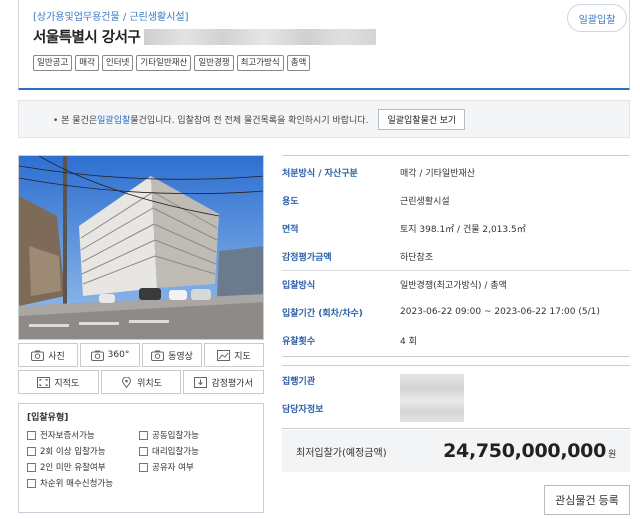 The height and width of the screenshot is (519, 640). What do you see at coordinates (242, 356) in the screenshot?
I see `map-button-label: 지도` at bounding box center [242, 356].